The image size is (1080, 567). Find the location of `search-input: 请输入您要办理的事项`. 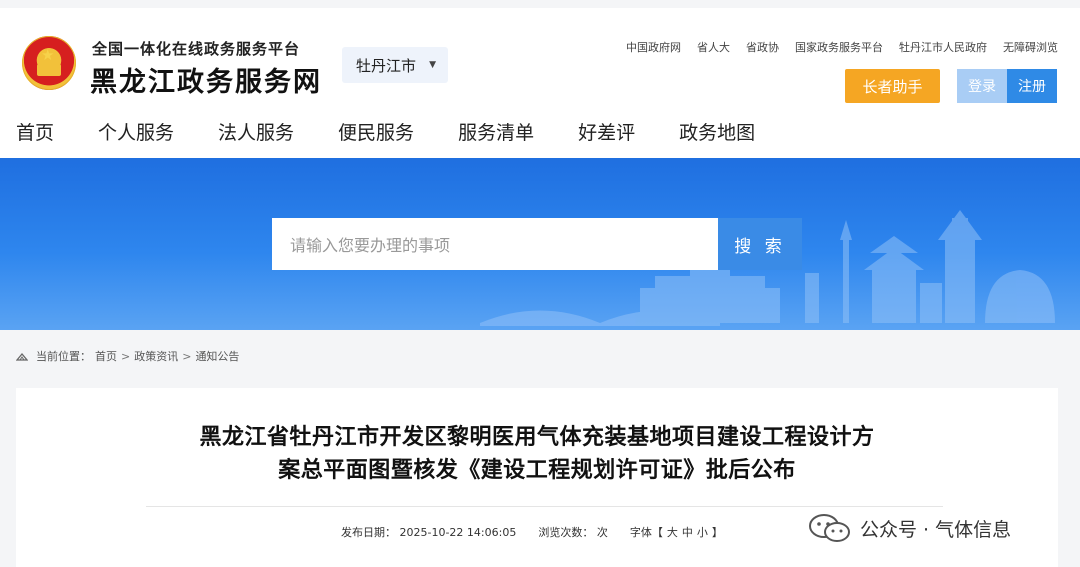

search-input: 请输入您要办理的事项 is located at coordinates (495, 244).